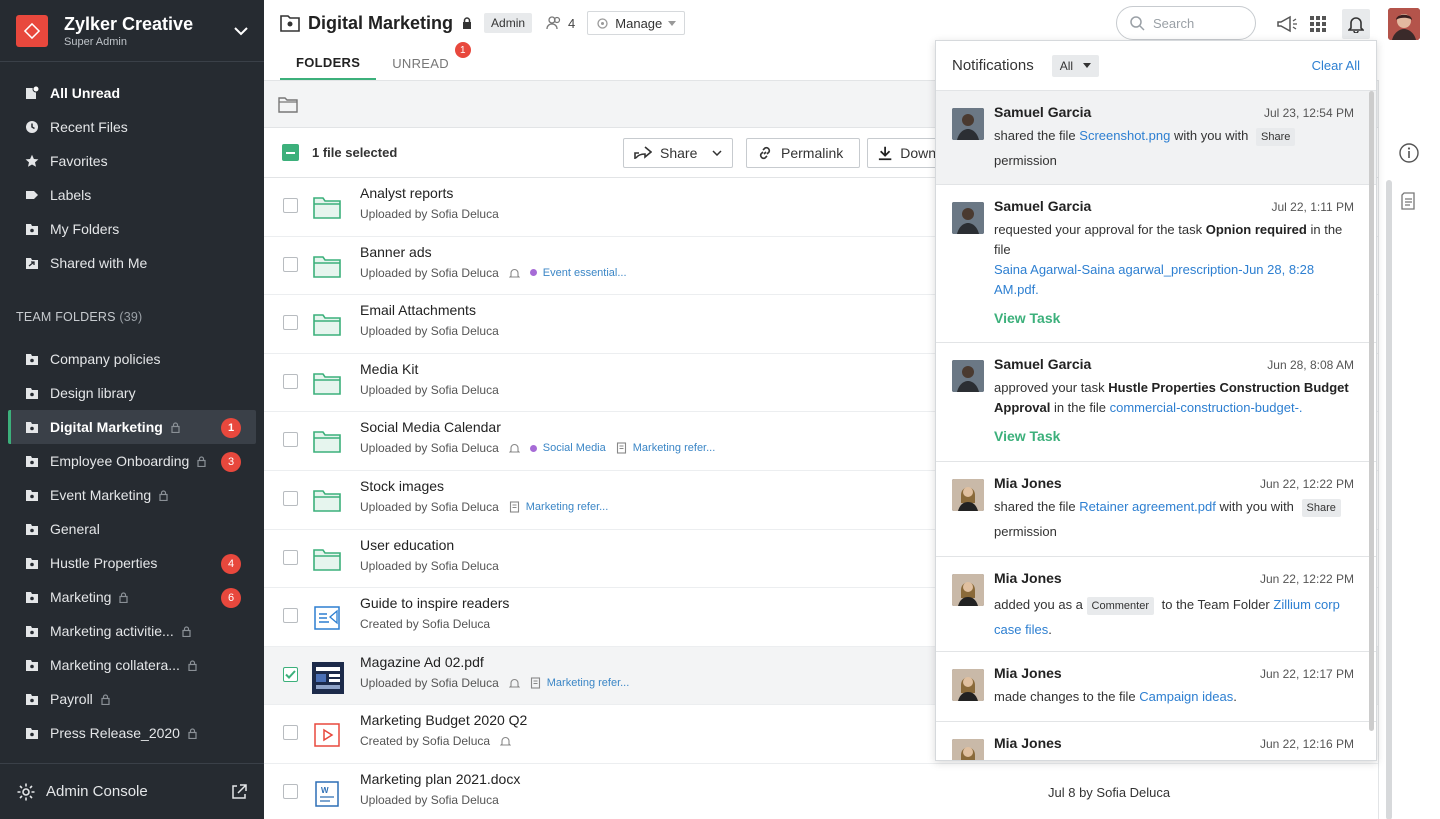 Image resolution: width=1440 pixels, height=819 pixels. I want to click on team-folder-item: Company policies, so click(132, 359).